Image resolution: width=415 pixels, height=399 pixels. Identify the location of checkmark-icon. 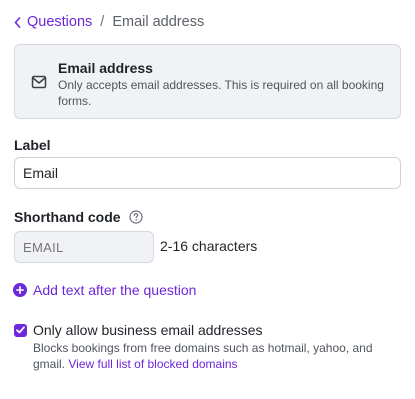
(20, 330).